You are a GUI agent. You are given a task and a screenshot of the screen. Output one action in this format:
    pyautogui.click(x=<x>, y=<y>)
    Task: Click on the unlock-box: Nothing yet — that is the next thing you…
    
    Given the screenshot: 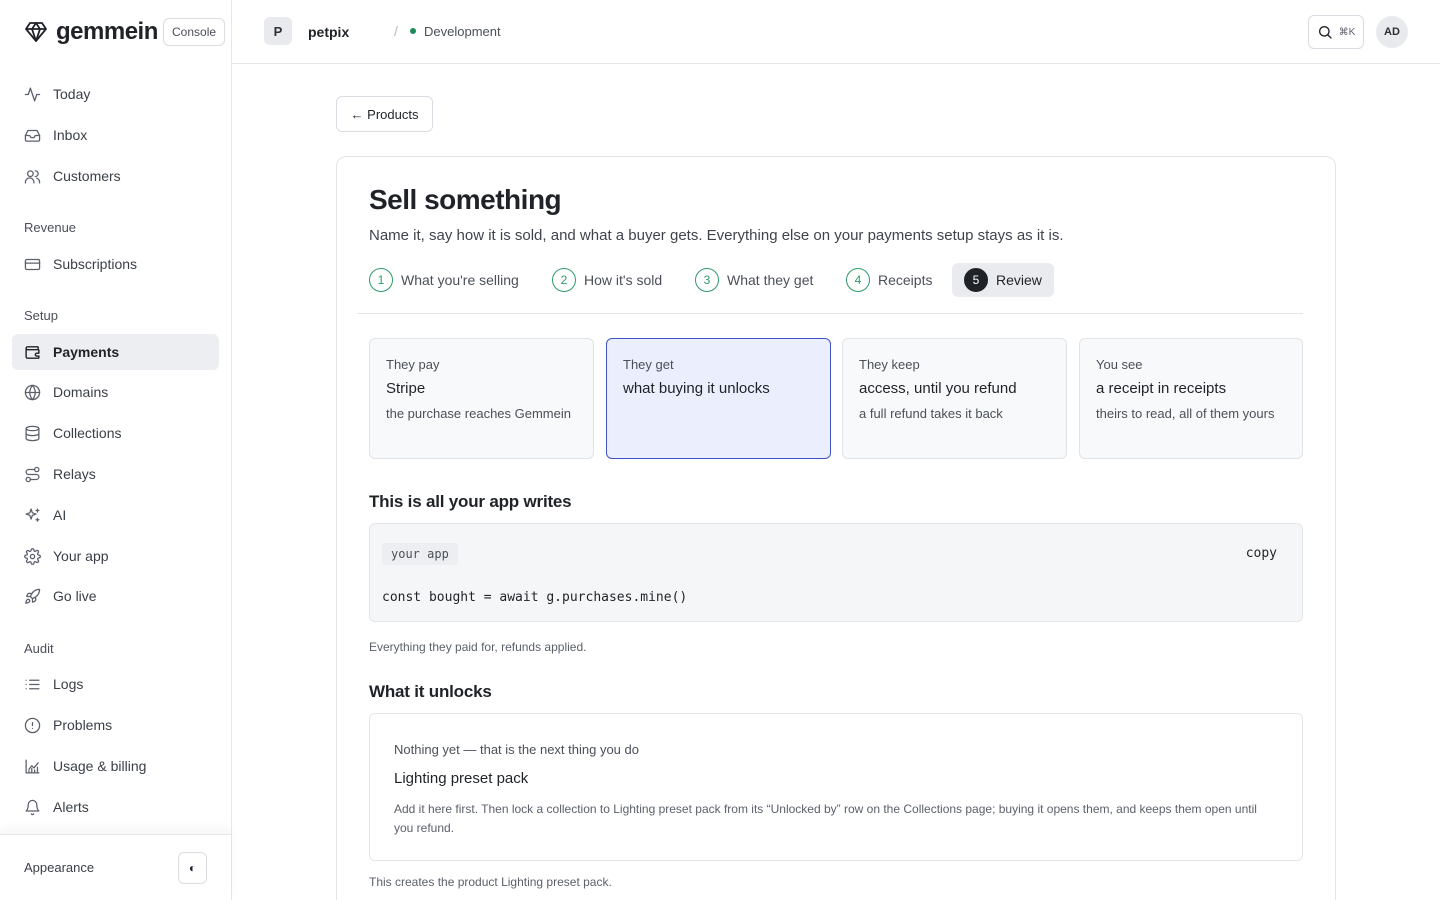 What is the action you would take?
    pyautogui.click(x=836, y=787)
    